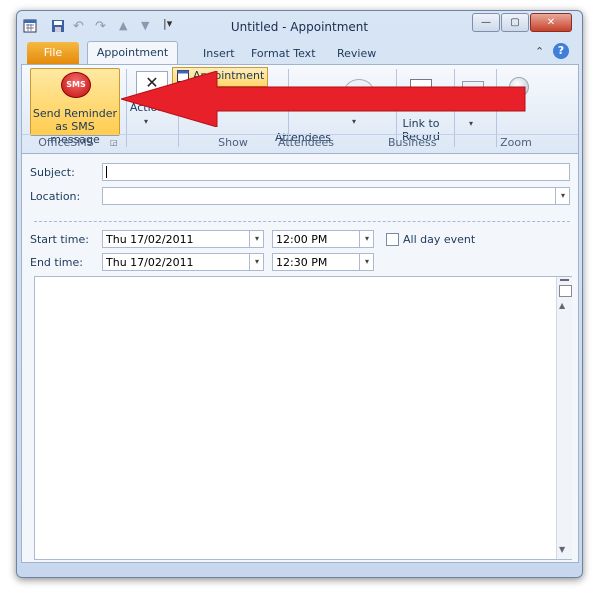 Image resolution: width=612 pixels, height=596 pixels. Describe the element at coordinates (53, 53) in the screenshot. I see `tab-file: File` at that location.